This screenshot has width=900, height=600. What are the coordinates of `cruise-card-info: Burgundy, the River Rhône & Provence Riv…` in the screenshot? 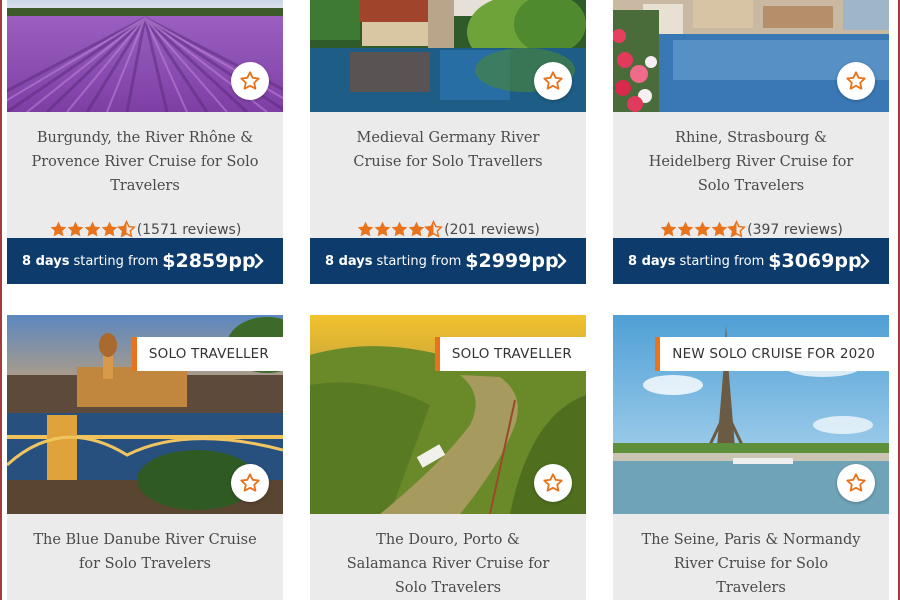 It's located at (145, 182).